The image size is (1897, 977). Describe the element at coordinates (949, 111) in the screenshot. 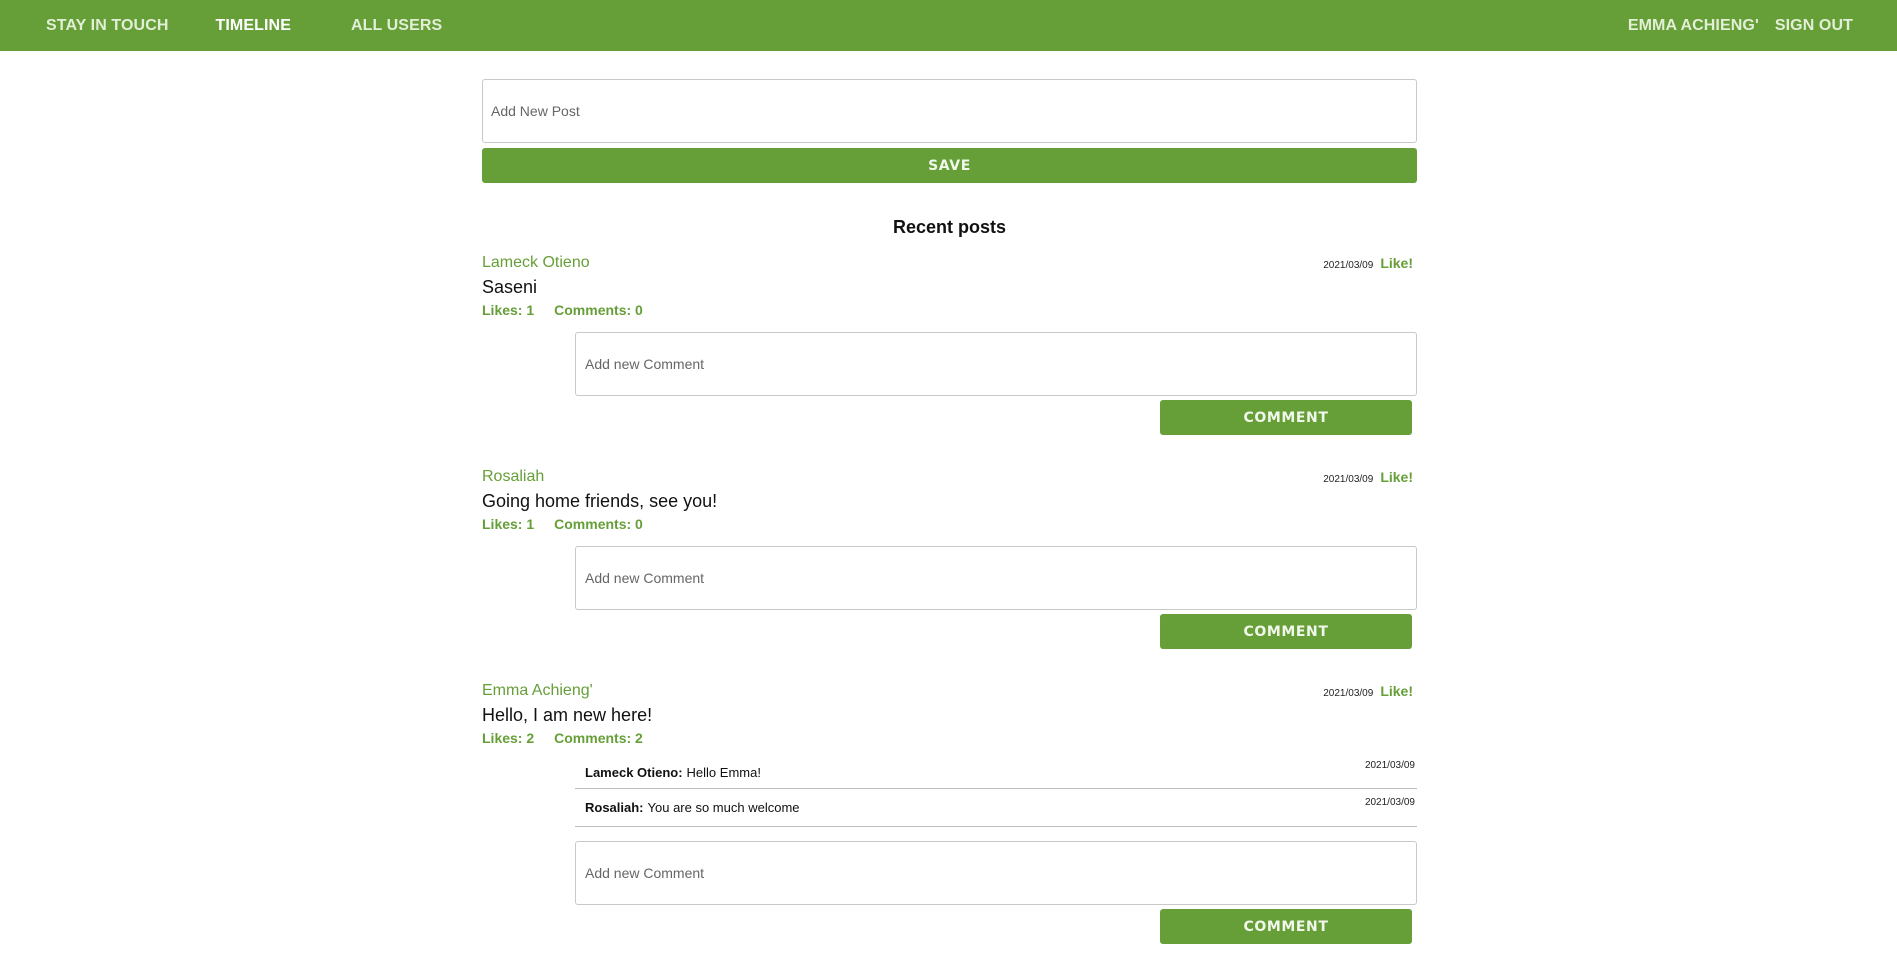

I see `new-post-input` at that location.